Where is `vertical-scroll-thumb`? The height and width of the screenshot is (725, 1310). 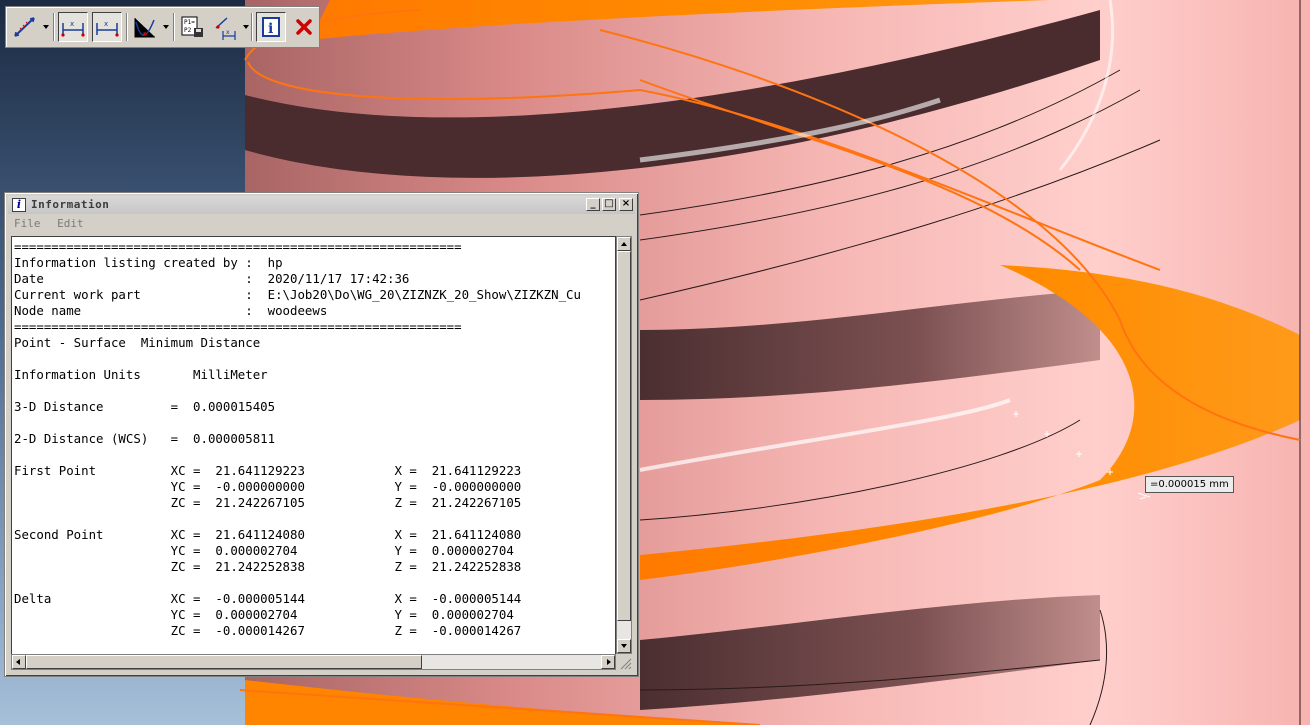 vertical-scroll-thumb is located at coordinates (624, 436).